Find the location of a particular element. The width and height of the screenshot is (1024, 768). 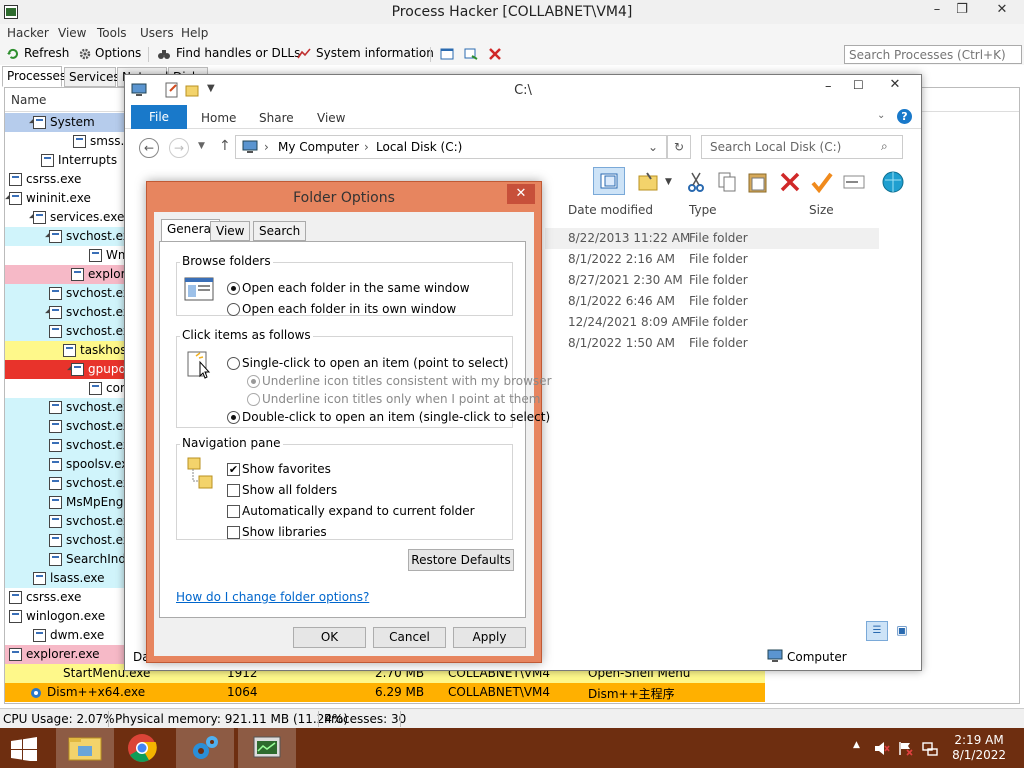

delete-icon is located at coordinates (790, 182).